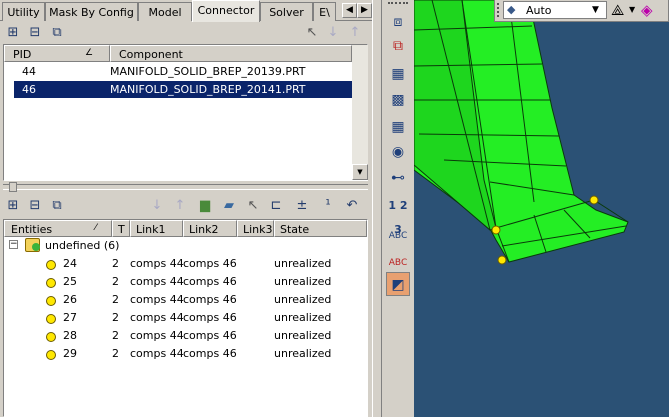 The height and width of the screenshot is (417, 669). What do you see at coordinates (555, 10) in the screenshot?
I see `view-mode-dropdown: ◆ Auto ▼` at bounding box center [555, 10].